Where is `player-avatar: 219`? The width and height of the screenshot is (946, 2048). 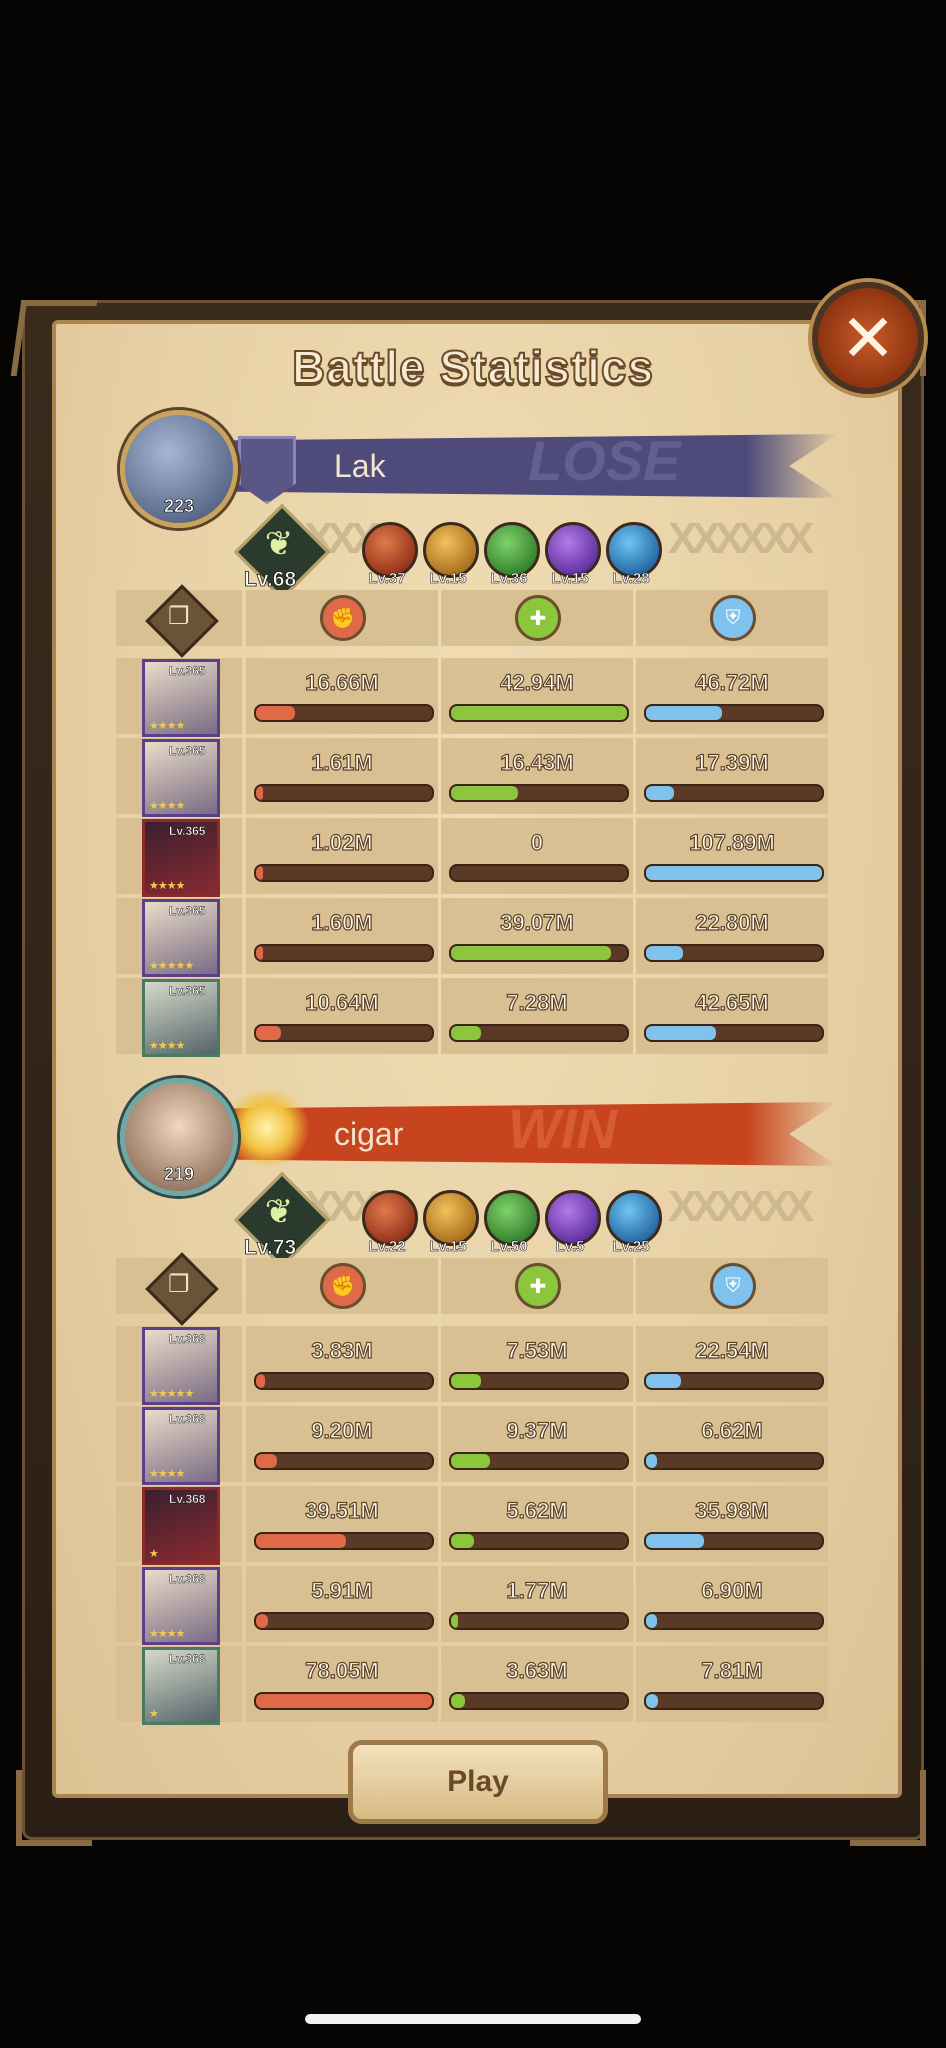 player-avatar: 219 is located at coordinates (179, 1137).